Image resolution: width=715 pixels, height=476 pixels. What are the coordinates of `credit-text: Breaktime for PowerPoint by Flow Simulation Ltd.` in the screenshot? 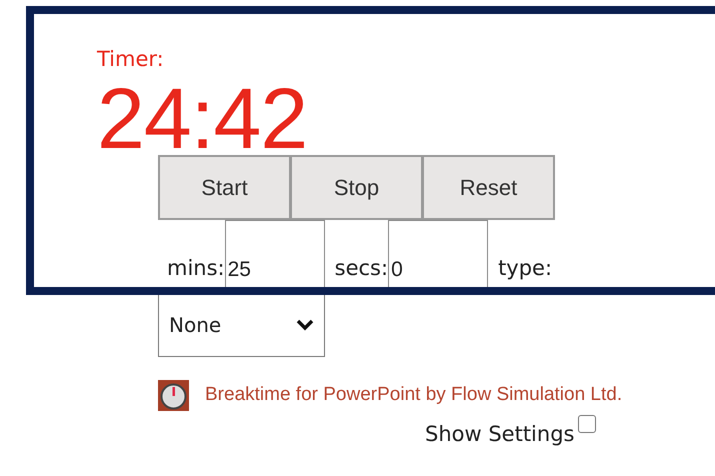 It's located at (413, 395).